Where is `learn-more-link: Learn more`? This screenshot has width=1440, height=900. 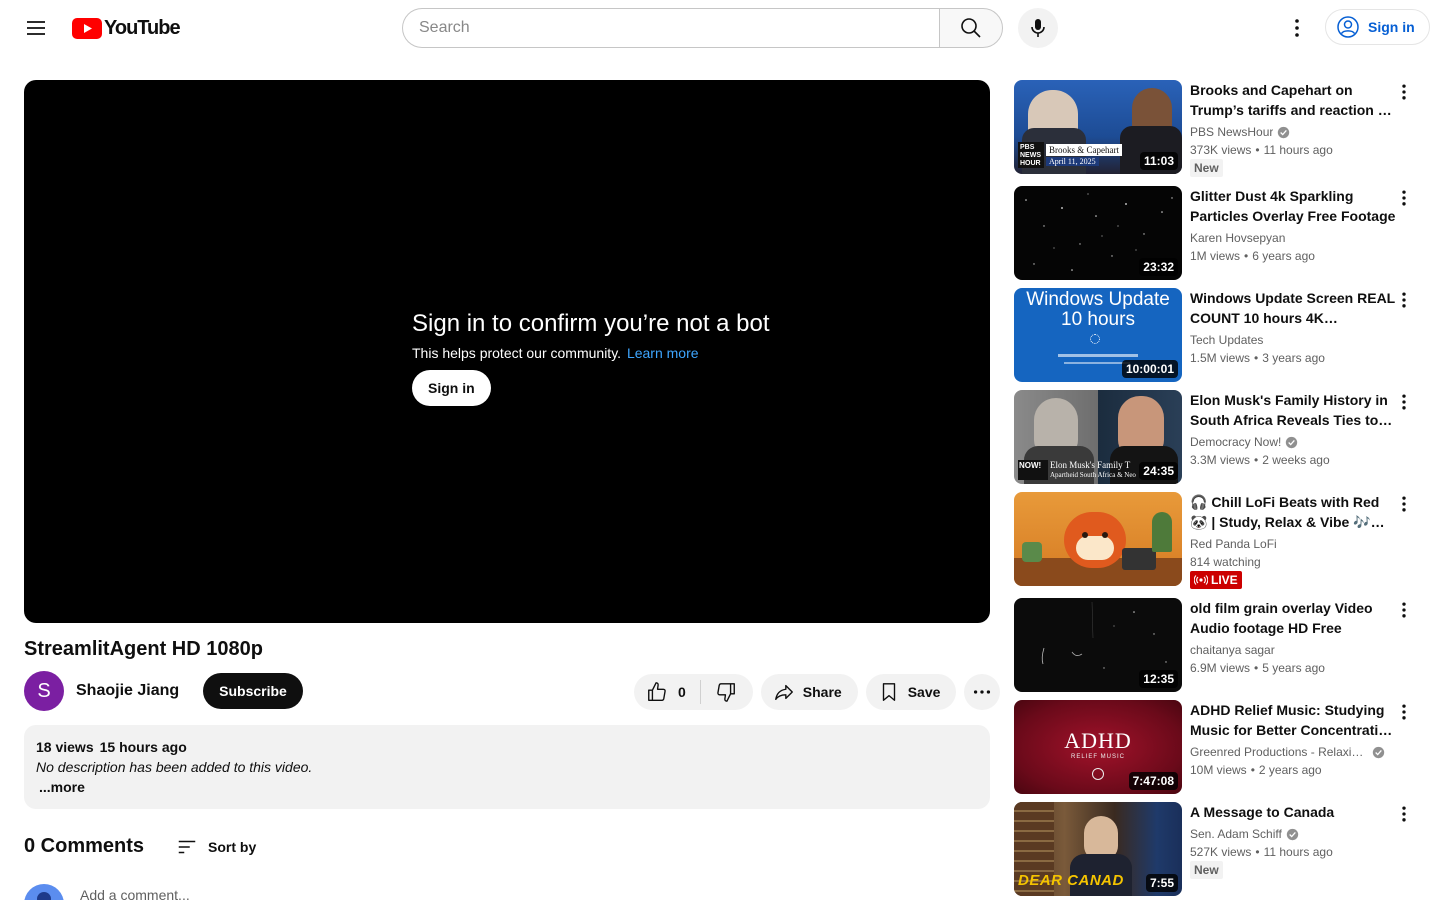
learn-more-link: Learn more is located at coordinates (663, 353).